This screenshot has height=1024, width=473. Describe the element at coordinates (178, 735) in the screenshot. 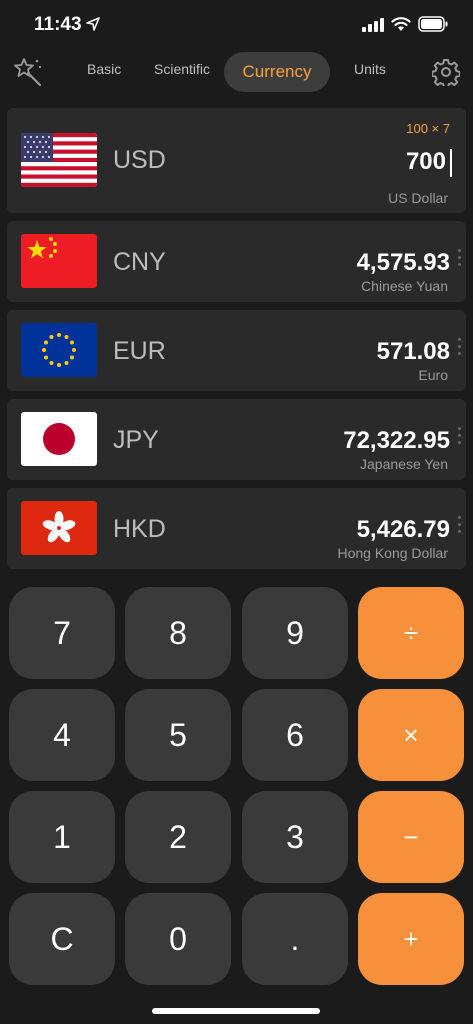

I see `key-5: 5` at that location.